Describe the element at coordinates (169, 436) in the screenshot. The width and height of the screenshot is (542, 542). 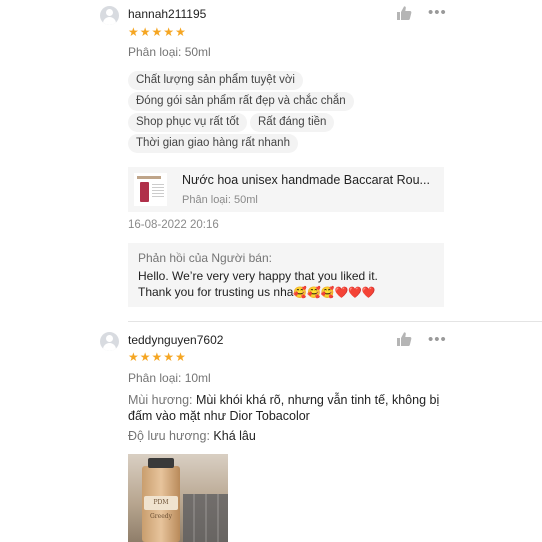
I see `longevity-label: Độ lưu hương:` at that location.